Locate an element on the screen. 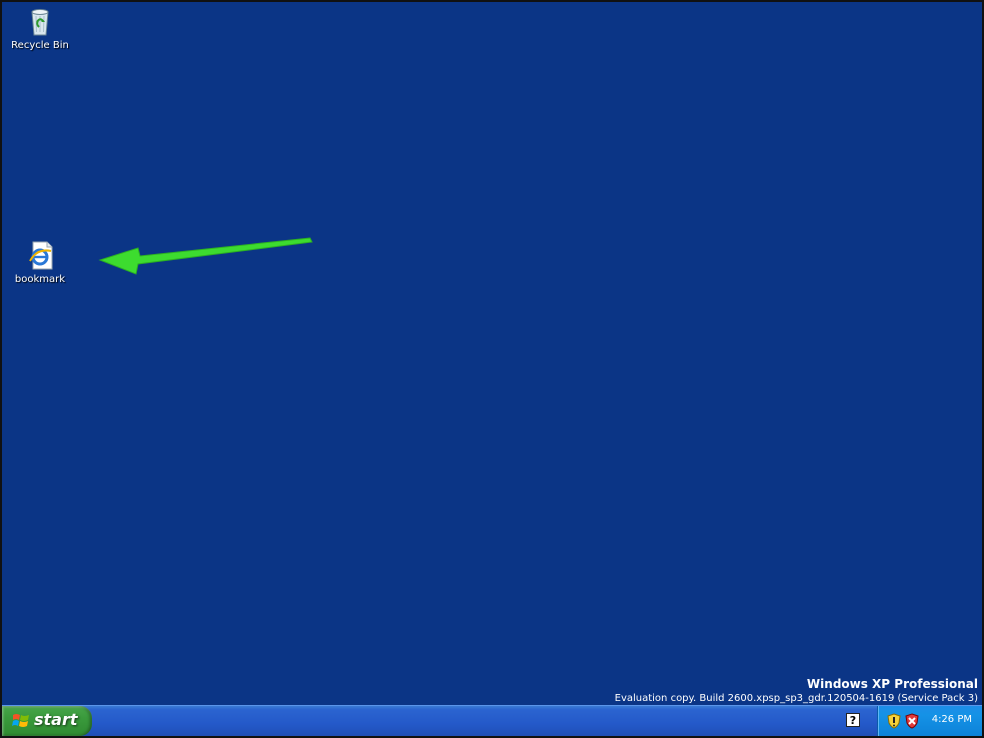 Image resolution: width=984 pixels, height=738 pixels. help-icon: ? is located at coordinates (853, 720).